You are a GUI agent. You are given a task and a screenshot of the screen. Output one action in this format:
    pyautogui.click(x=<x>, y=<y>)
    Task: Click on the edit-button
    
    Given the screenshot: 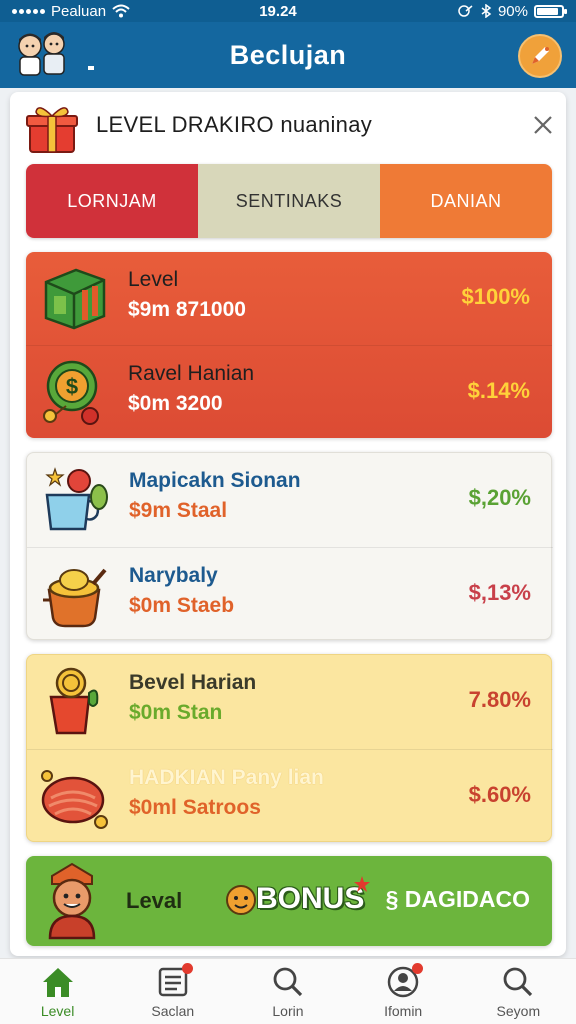 What is the action you would take?
    pyautogui.click(x=540, y=56)
    